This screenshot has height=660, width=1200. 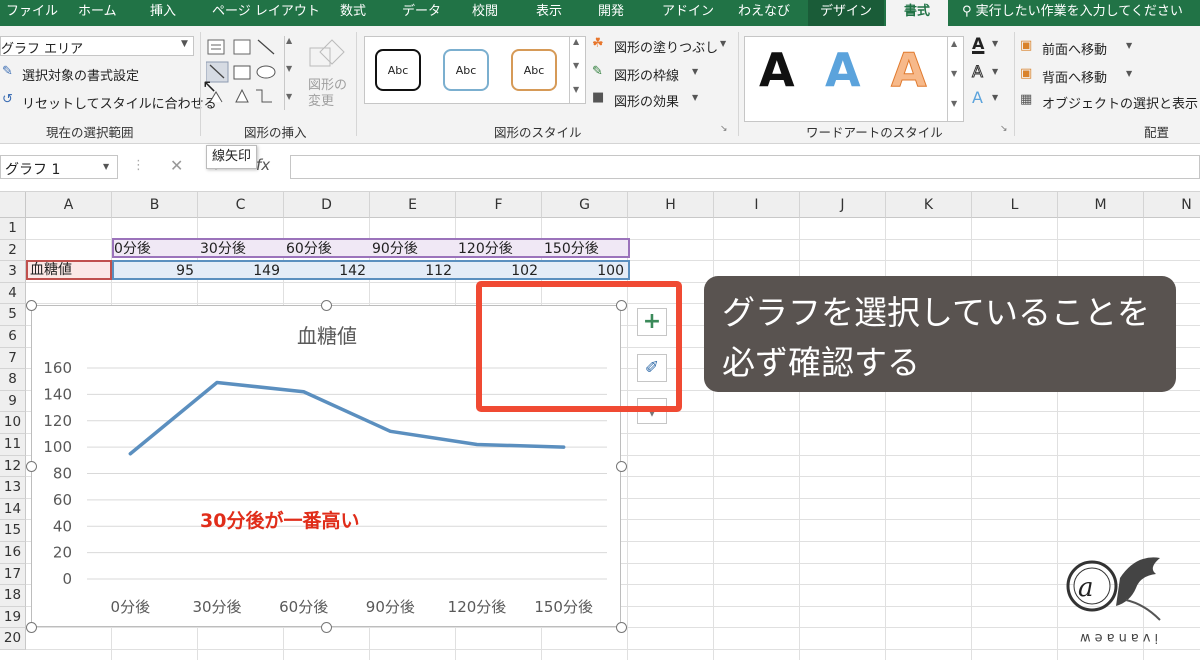 I want to click on row-header-19: 19, so click(x=13, y=617).